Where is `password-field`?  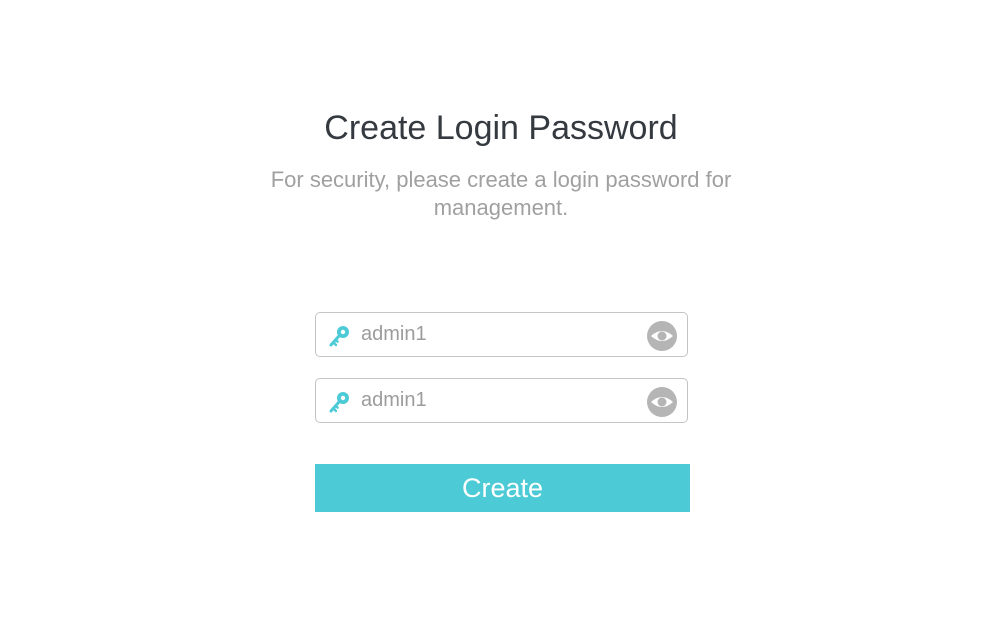
password-field is located at coordinates (501, 334).